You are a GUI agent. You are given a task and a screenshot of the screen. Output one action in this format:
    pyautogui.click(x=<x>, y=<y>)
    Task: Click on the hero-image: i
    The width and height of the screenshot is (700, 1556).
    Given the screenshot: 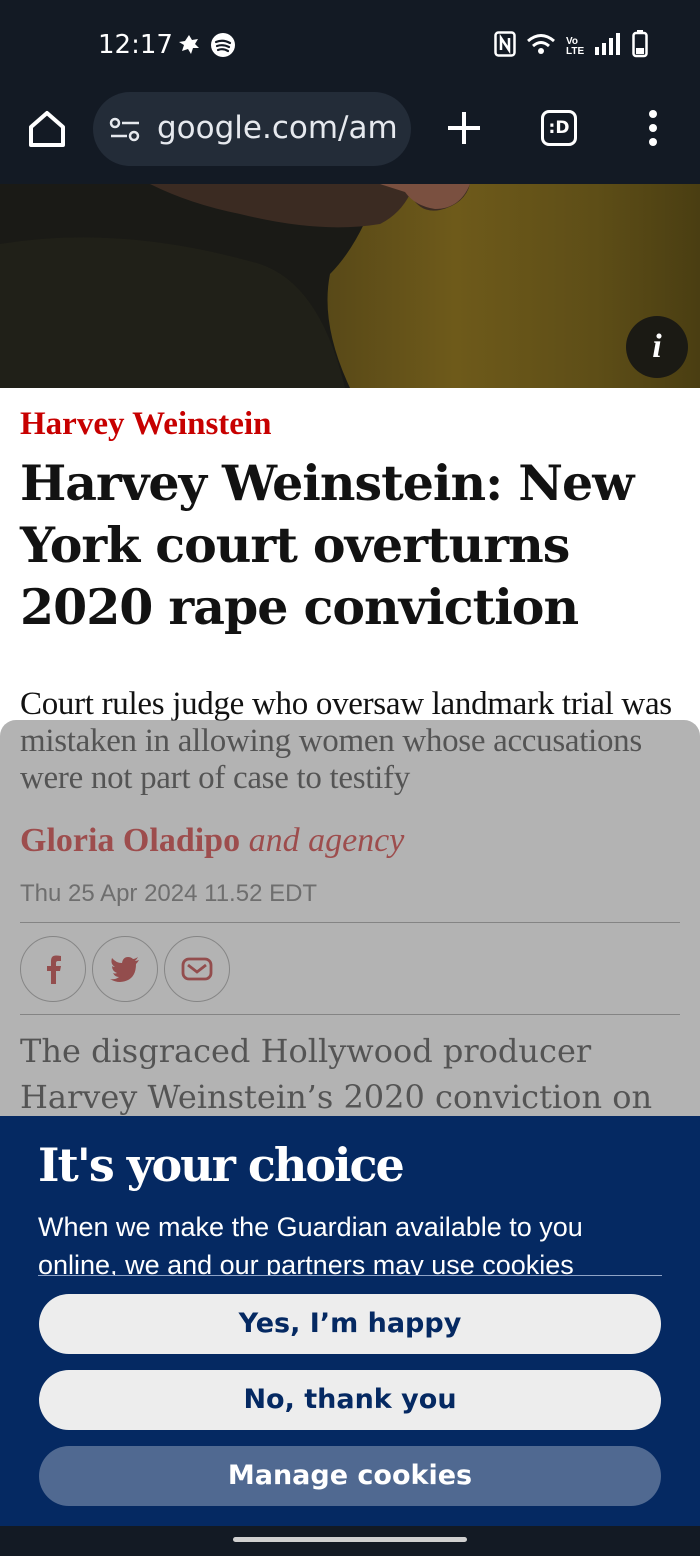 What is the action you would take?
    pyautogui.click(x=350, y=286)
    